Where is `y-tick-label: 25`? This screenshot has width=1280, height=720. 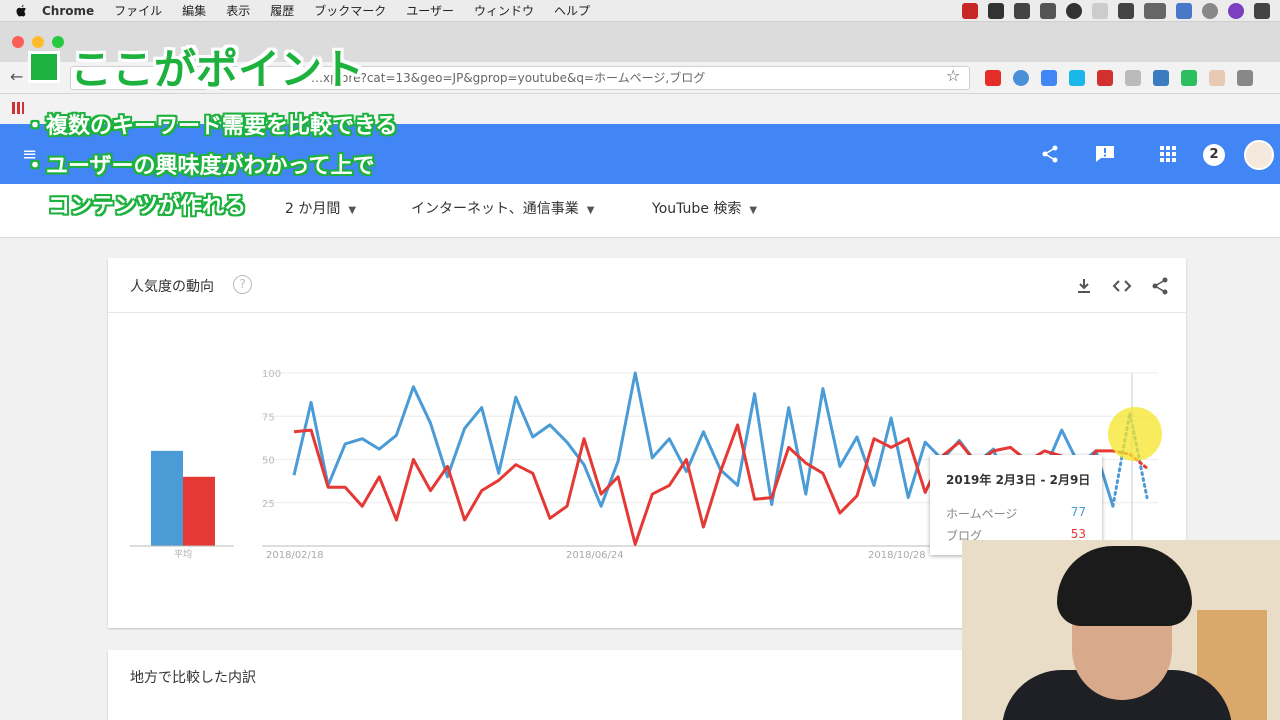 y-tick-label: 25 is located at coordinates (268, 504).